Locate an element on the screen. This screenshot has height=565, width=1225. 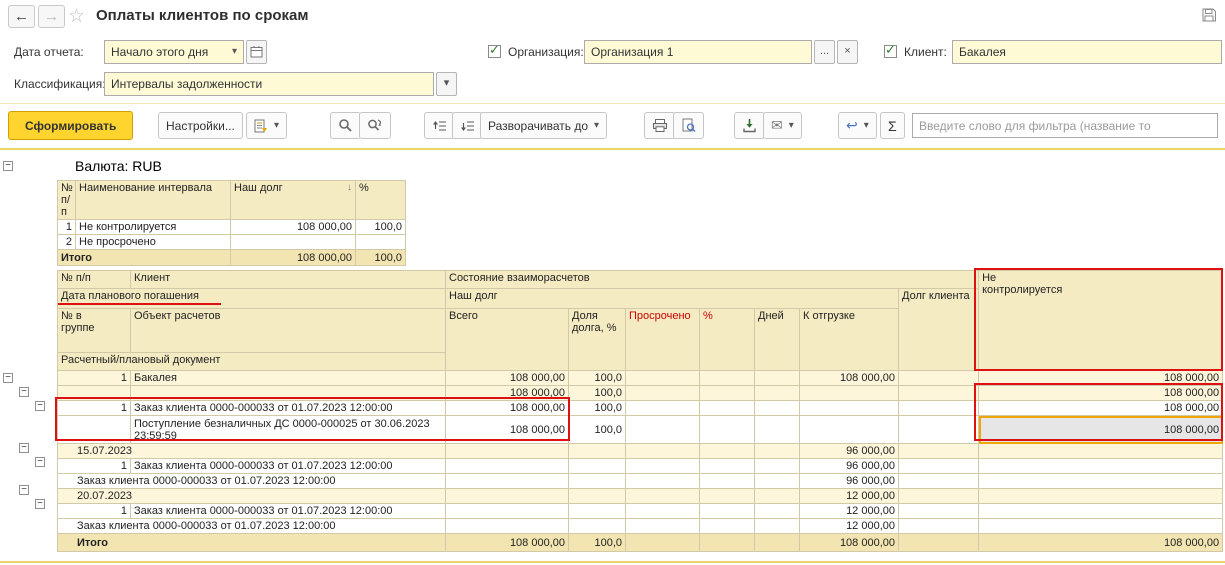
print-preview-button is located at coordinates (688, 125).